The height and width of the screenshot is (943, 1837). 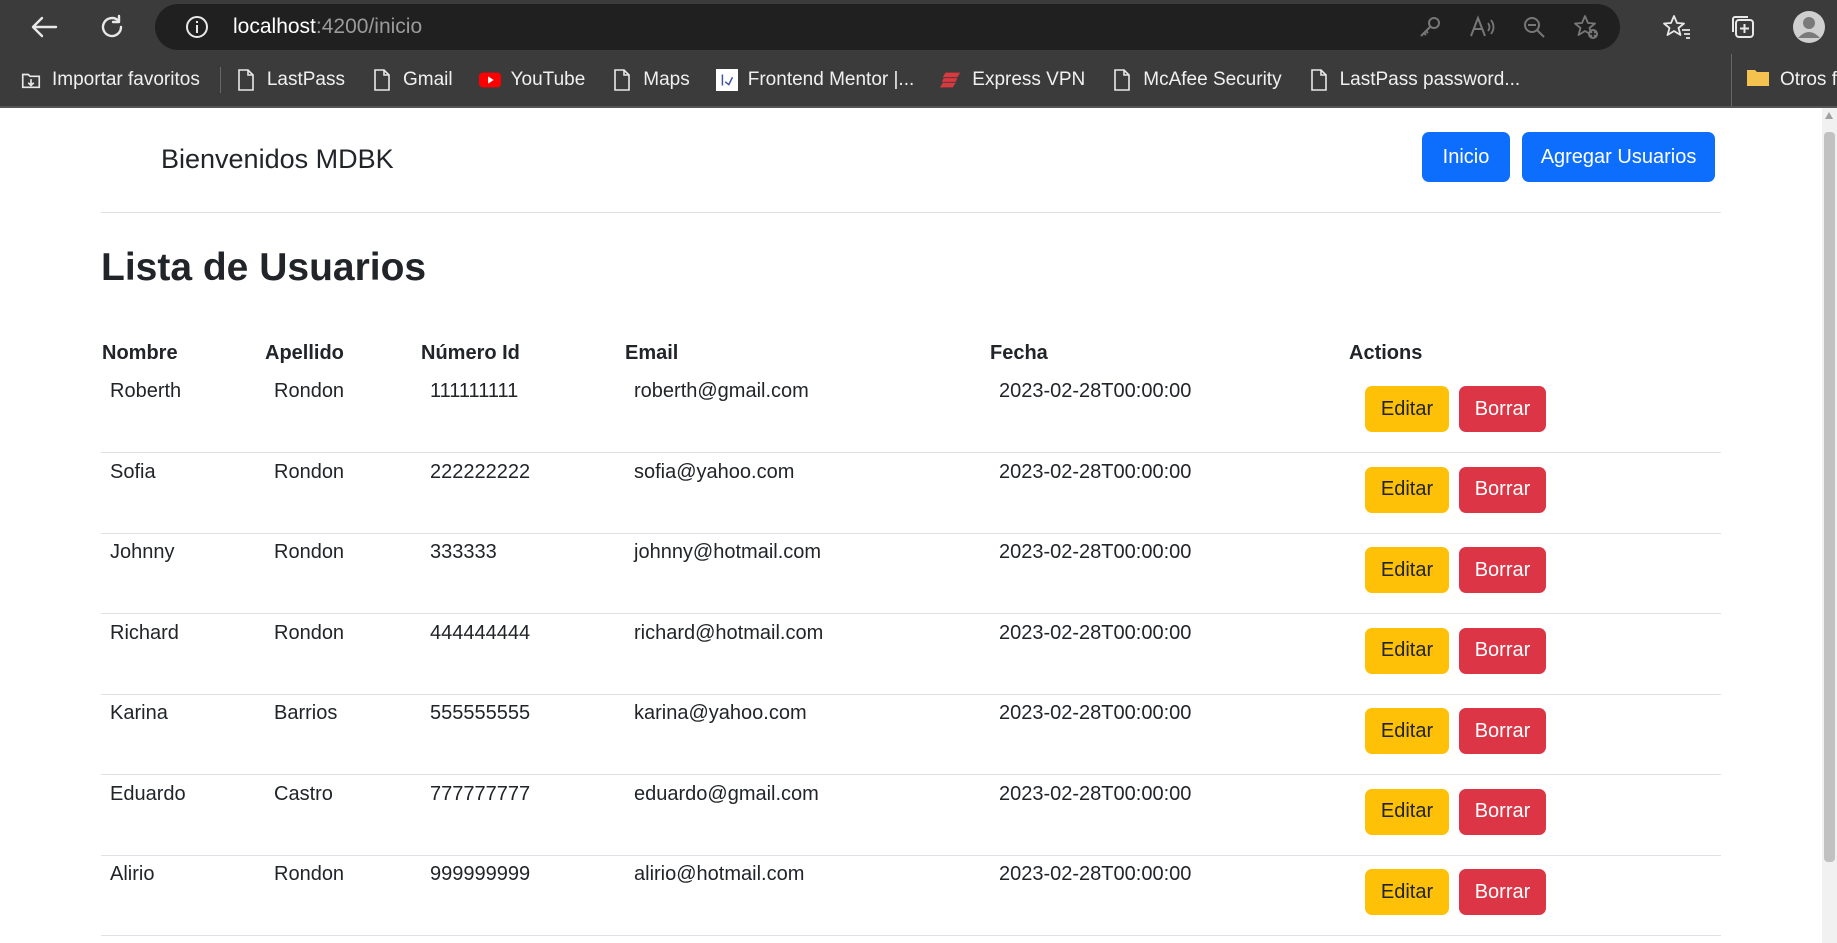 I want to click on bookmark-import-favorites: Importar favoritos, so click(x=110, y=80).